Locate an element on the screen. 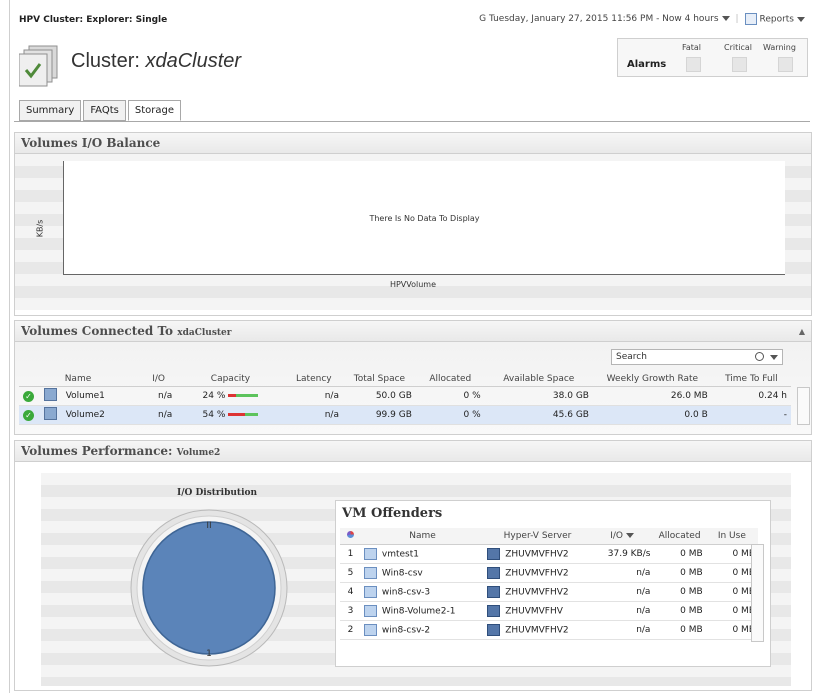 The height and width of the screenshot is (693, 813). vm-icon is located at coordinates (370, 611).